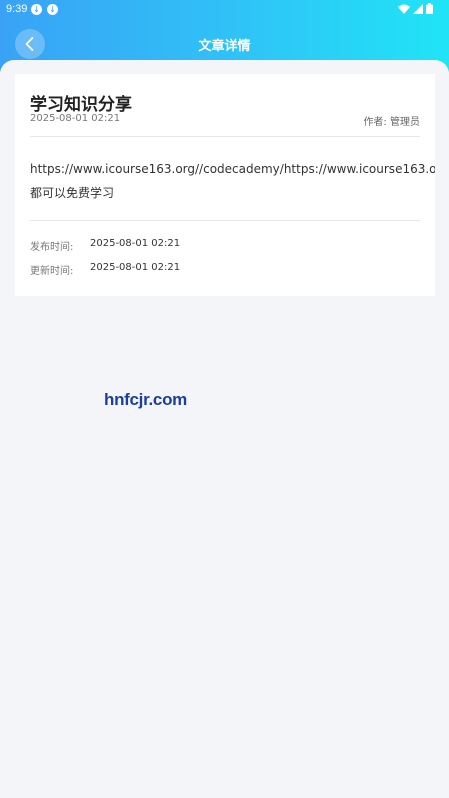 The width and height of the screenshot is (449, 798). Describe the element at coordinates (52, 271) in the screenshot. I see `update-time-label: 更新时间:` at that location.